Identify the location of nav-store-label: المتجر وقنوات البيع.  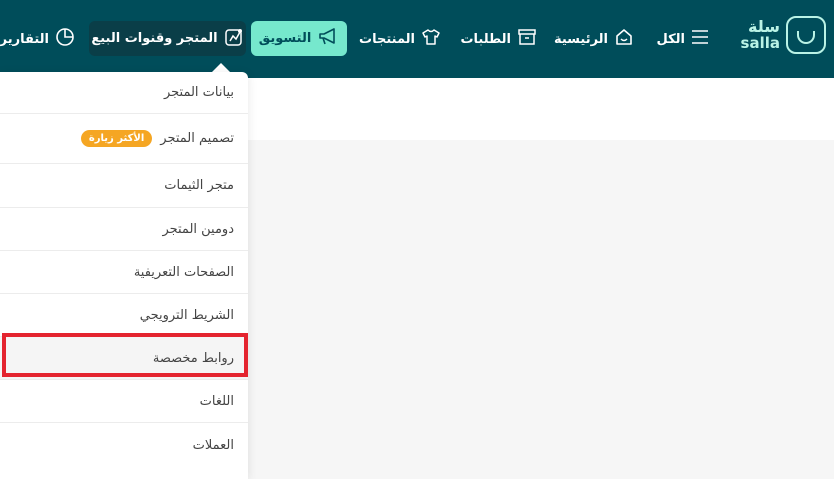
(154, 38).